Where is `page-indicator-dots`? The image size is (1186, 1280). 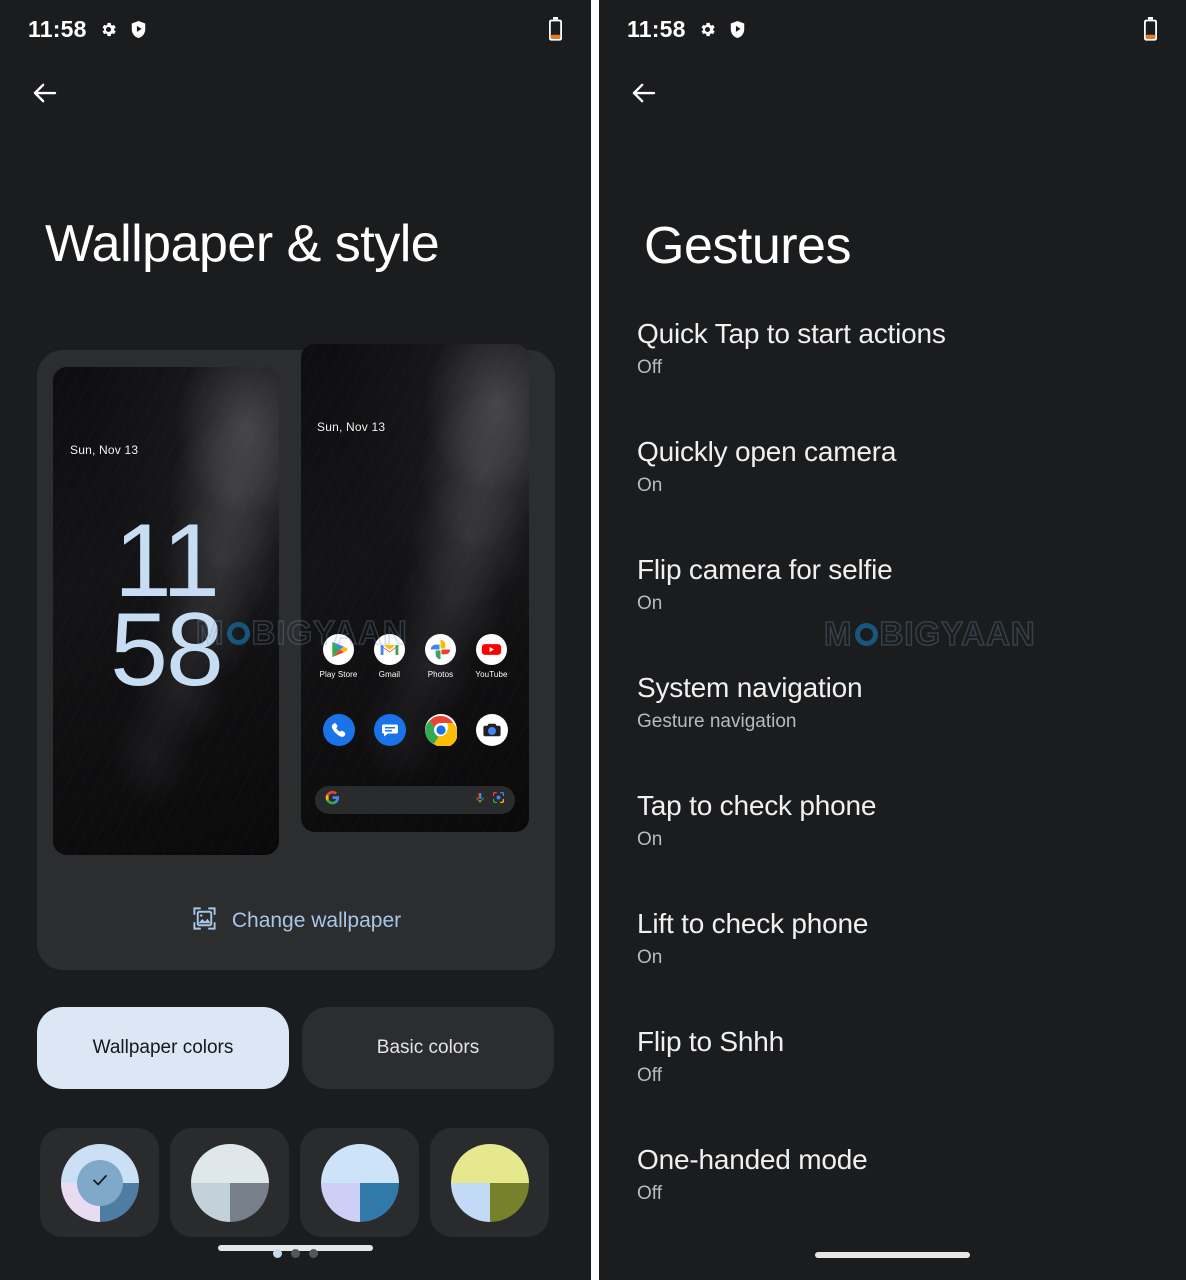 page-indicator-dots is located at coordinates (295, 1253).